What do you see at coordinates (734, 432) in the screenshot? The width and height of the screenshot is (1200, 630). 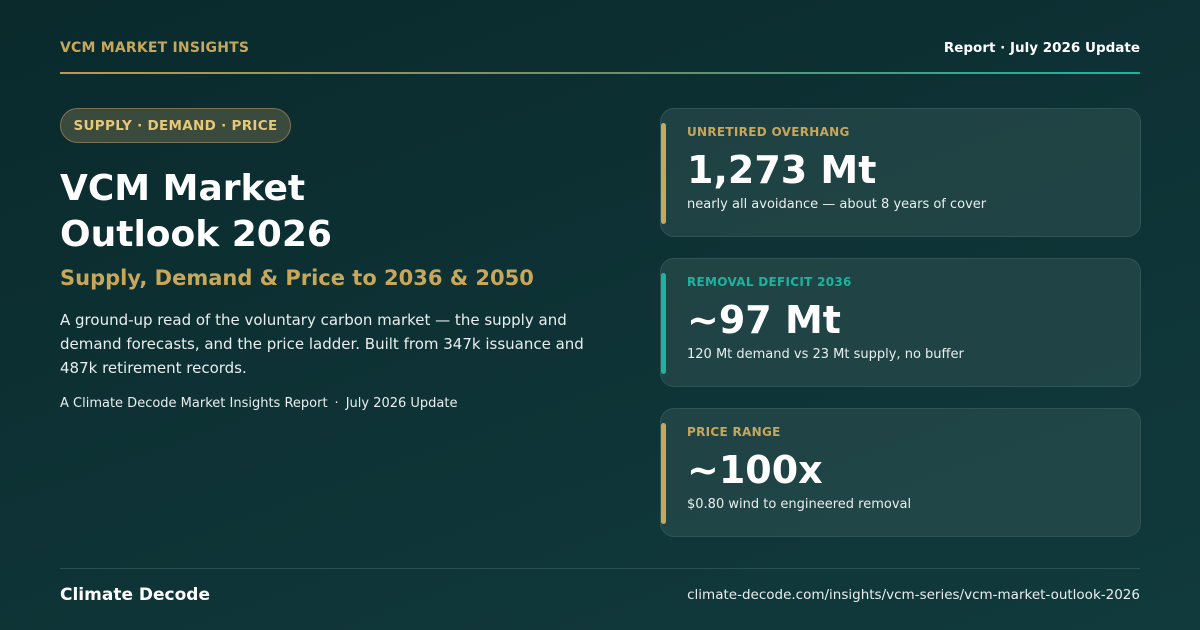 I see `stat-label: PRICE RANGE` at bounding box center [734, 432].